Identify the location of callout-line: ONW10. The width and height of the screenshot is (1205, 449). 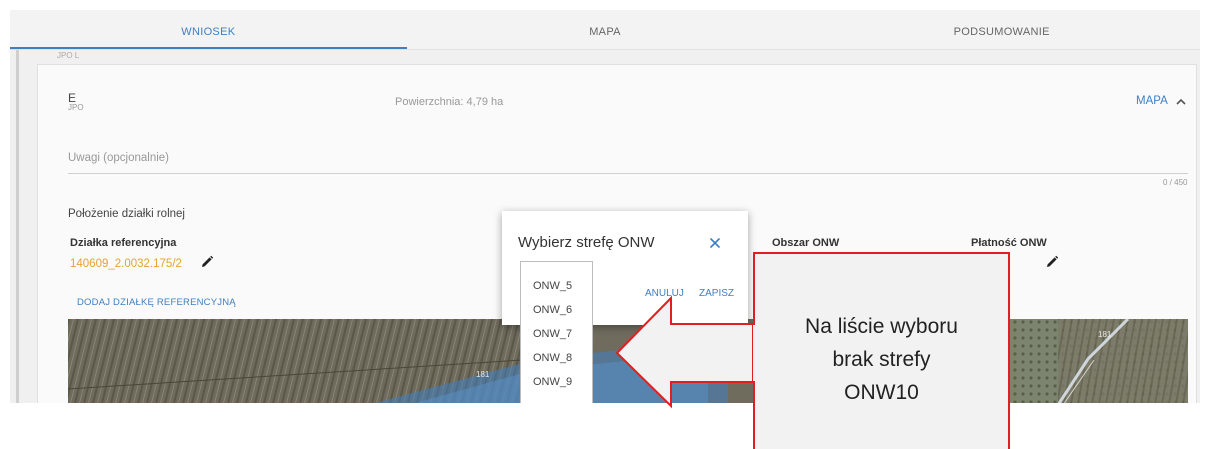
(881, 392).